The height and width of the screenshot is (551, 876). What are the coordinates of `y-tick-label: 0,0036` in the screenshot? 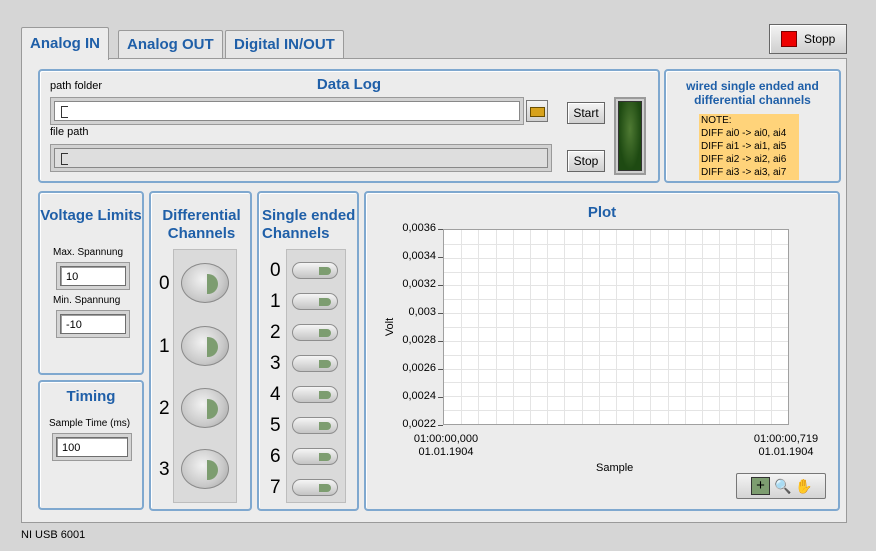 It's located at (419, 228).